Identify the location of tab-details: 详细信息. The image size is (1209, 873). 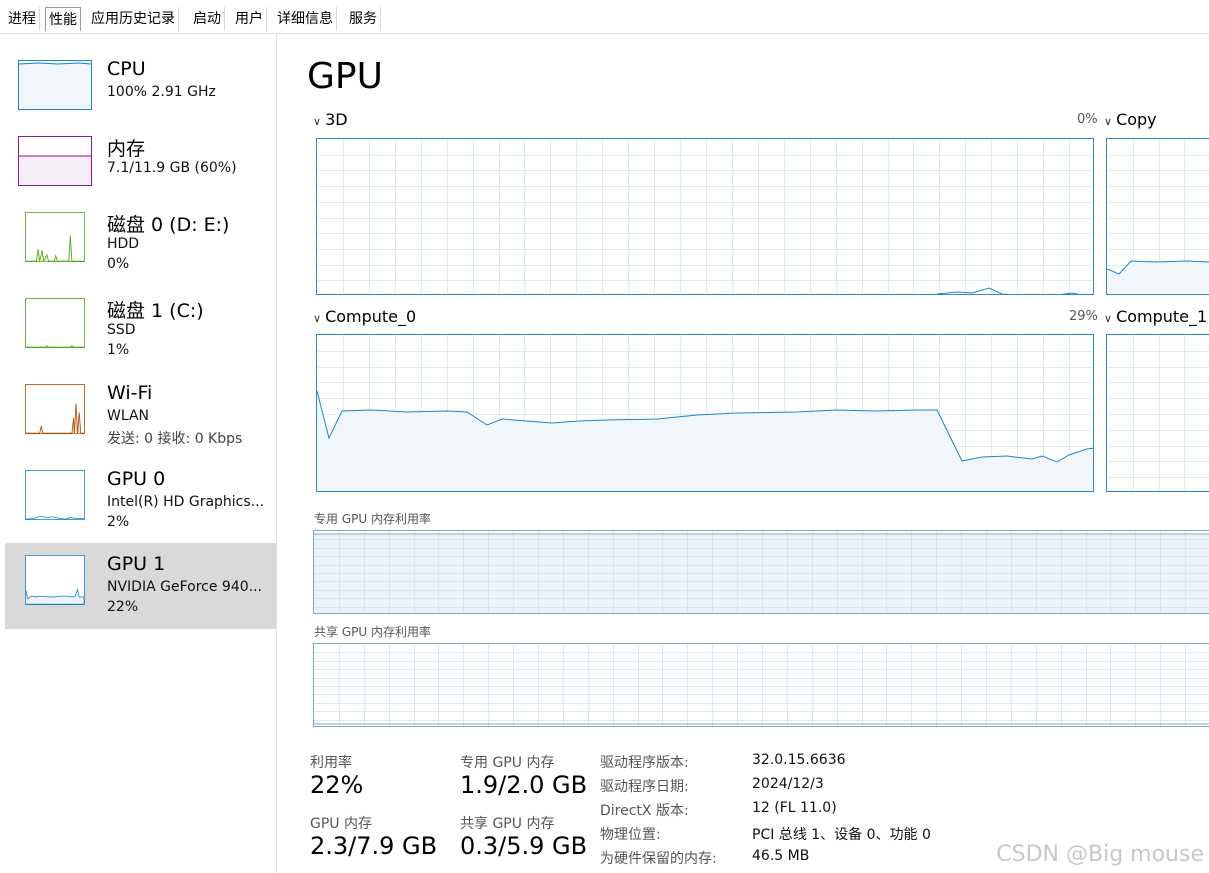
(305, 19).